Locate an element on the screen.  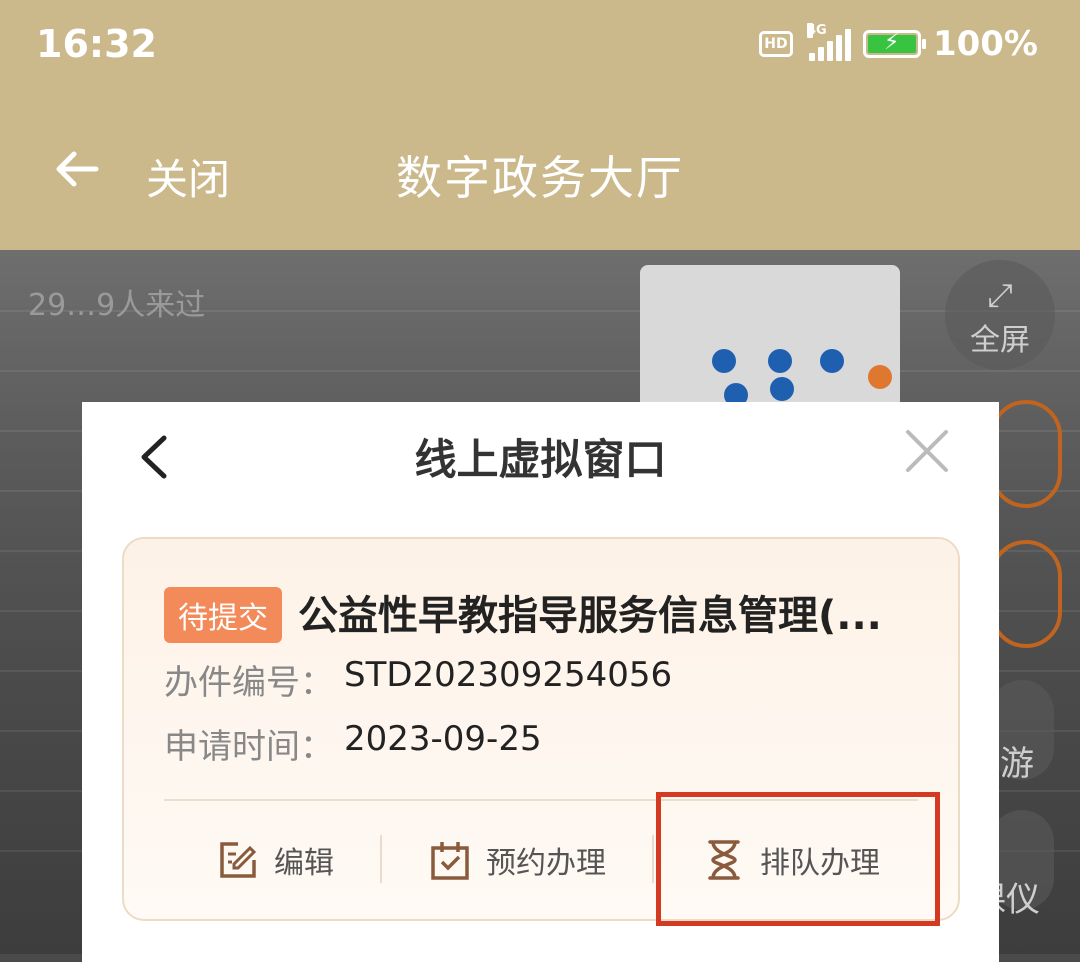
case-number-value: STD202309254056 is located at coordinates (508, 675).